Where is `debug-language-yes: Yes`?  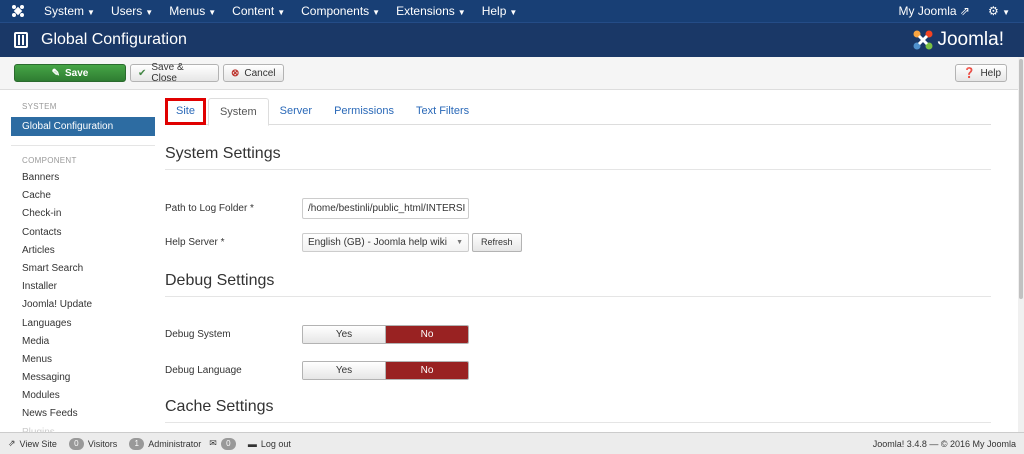 debug-language-yes: Yes is located at coordinates (344, 370).